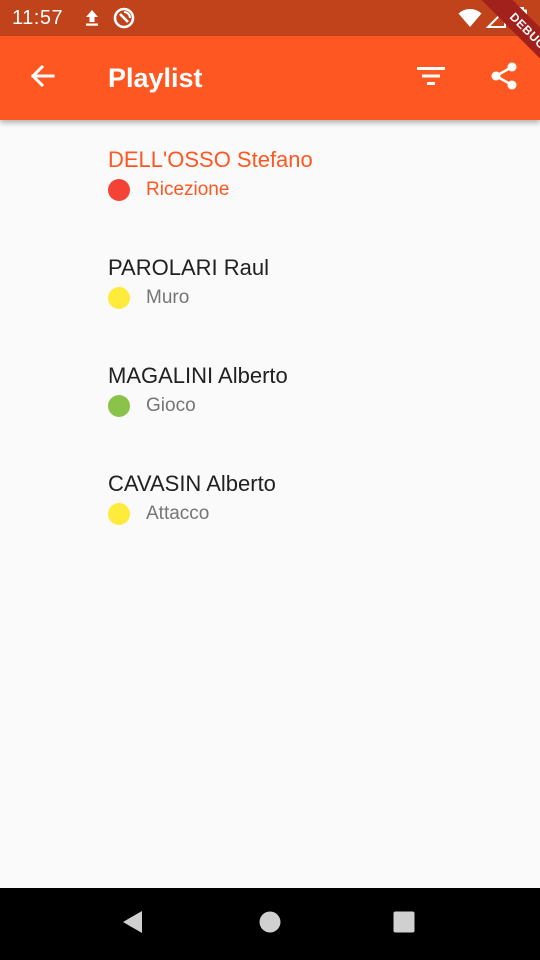 The width and height of the screenshot is (540, 960). What do you see at coordinates (198, 375) in the screenshot?
I see `player-name: MAGALINI Alberto` at bounding box center [198, 375].